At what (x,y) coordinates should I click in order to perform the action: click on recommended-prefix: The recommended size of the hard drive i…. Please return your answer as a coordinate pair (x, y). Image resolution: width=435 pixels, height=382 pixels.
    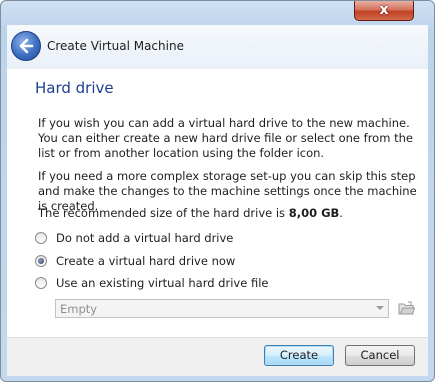
    Looking at the image, I should click on (163, 213).